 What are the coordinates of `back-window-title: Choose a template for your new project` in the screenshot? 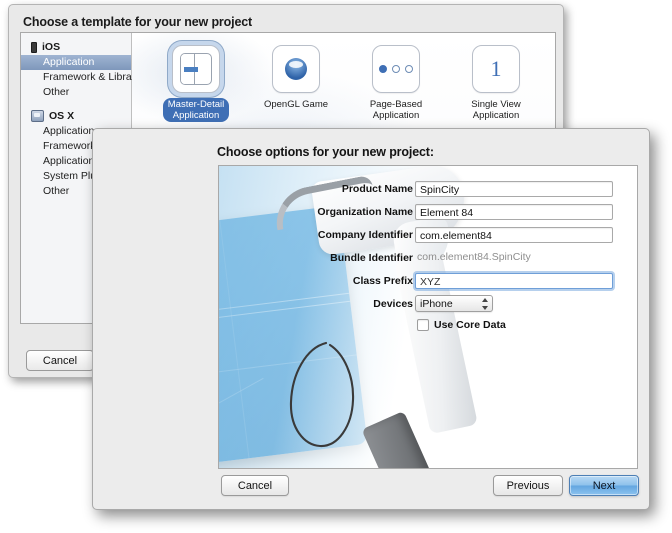 It's located at (138, 22).